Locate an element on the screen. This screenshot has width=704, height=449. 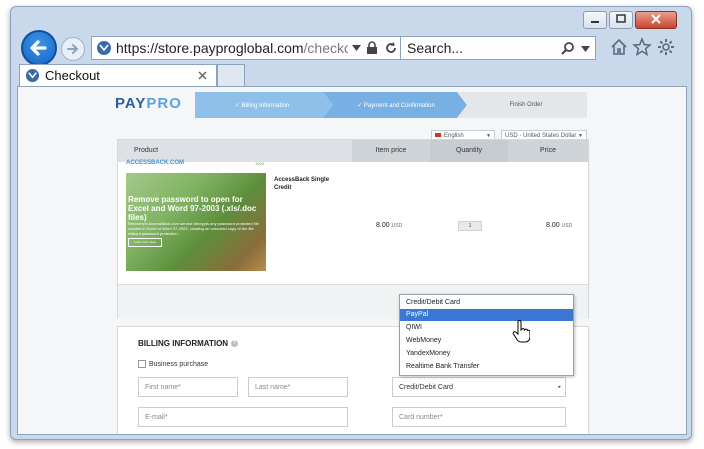
back-button is located at coordinates (39, 48).